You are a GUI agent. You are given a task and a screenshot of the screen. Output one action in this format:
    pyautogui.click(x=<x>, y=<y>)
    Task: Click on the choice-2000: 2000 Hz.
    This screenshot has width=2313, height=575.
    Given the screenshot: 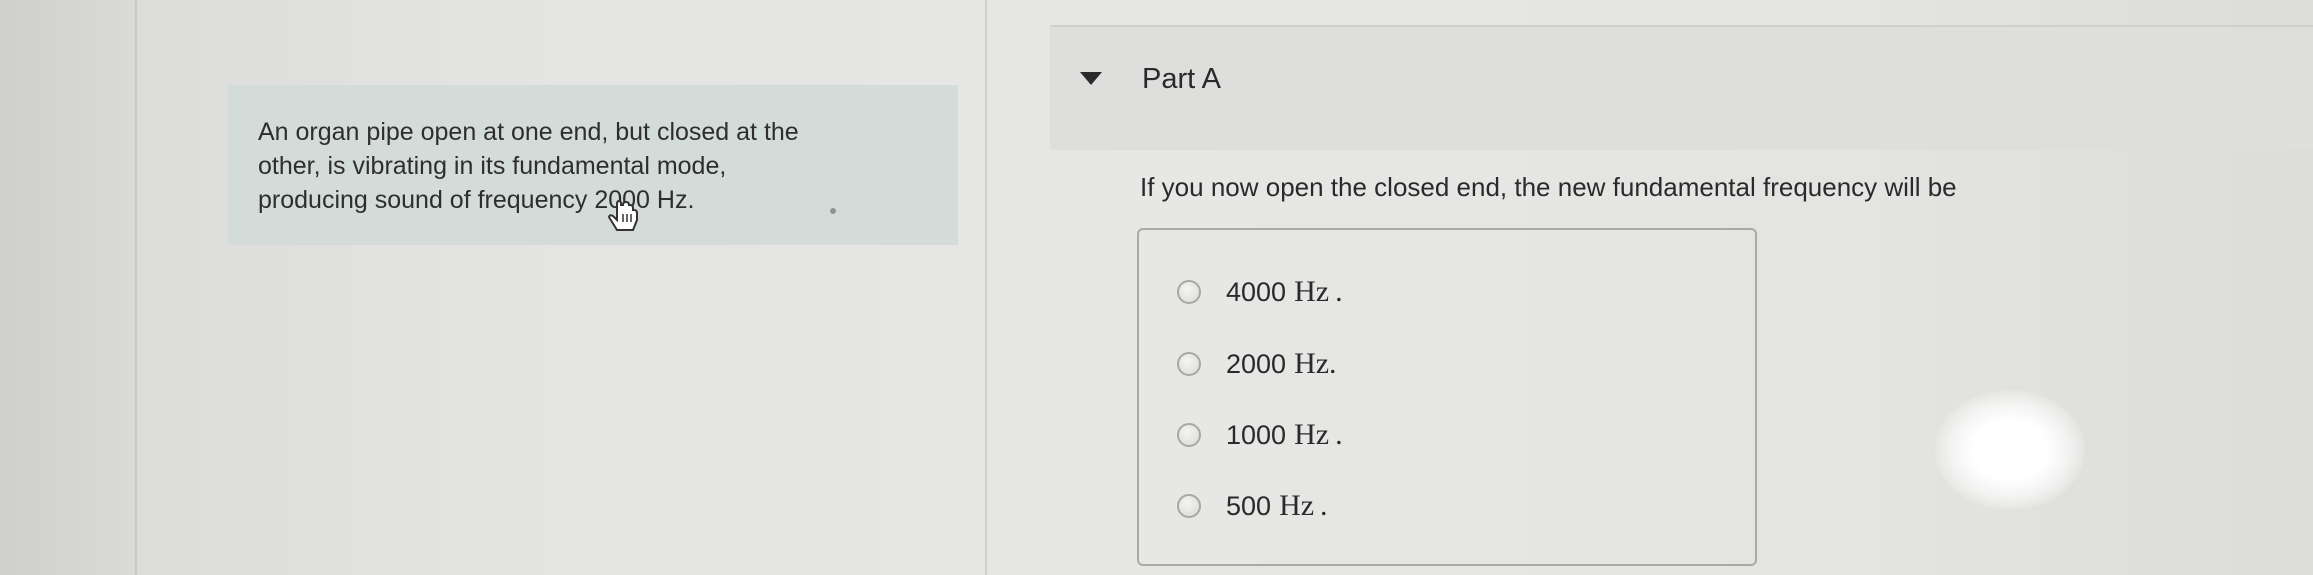 What is the action you would take?
    pyautogui.click(x=1260, y=364)
    